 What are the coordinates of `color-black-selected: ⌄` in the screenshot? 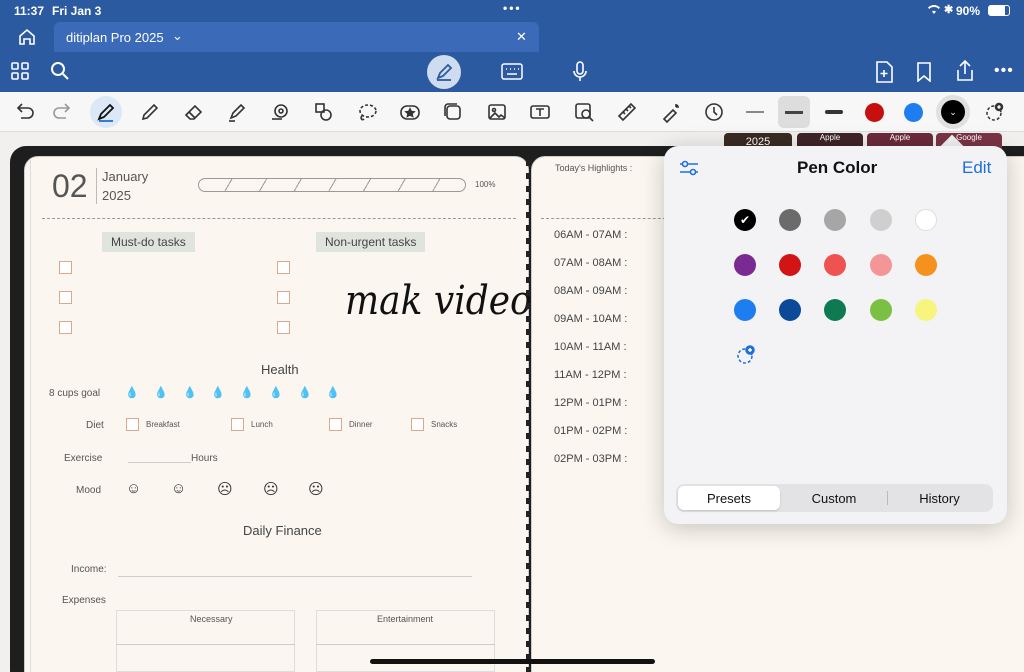 It's located at (953, 112).